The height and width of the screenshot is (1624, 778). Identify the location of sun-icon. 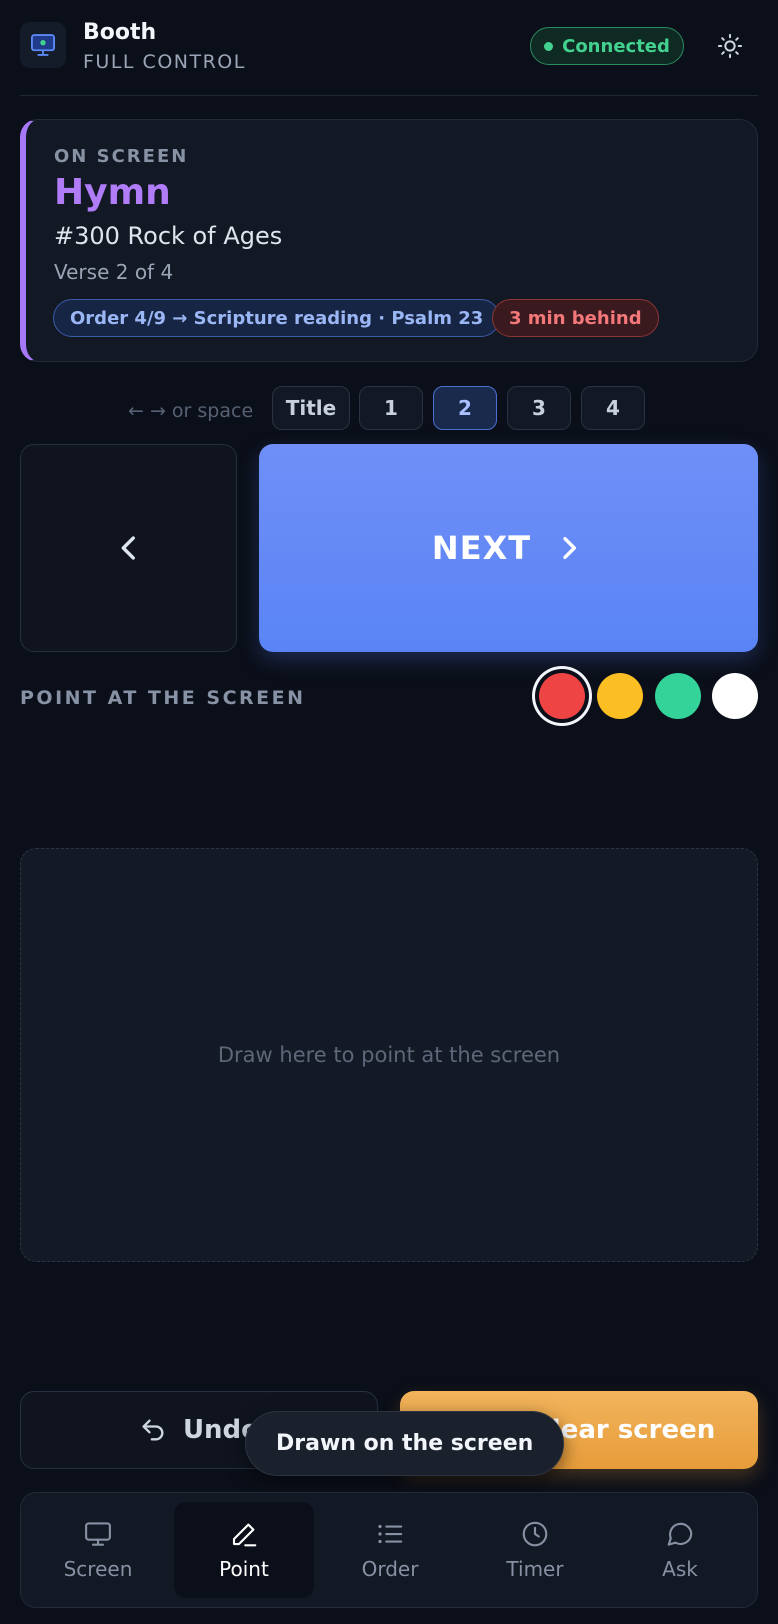
(730, 46).